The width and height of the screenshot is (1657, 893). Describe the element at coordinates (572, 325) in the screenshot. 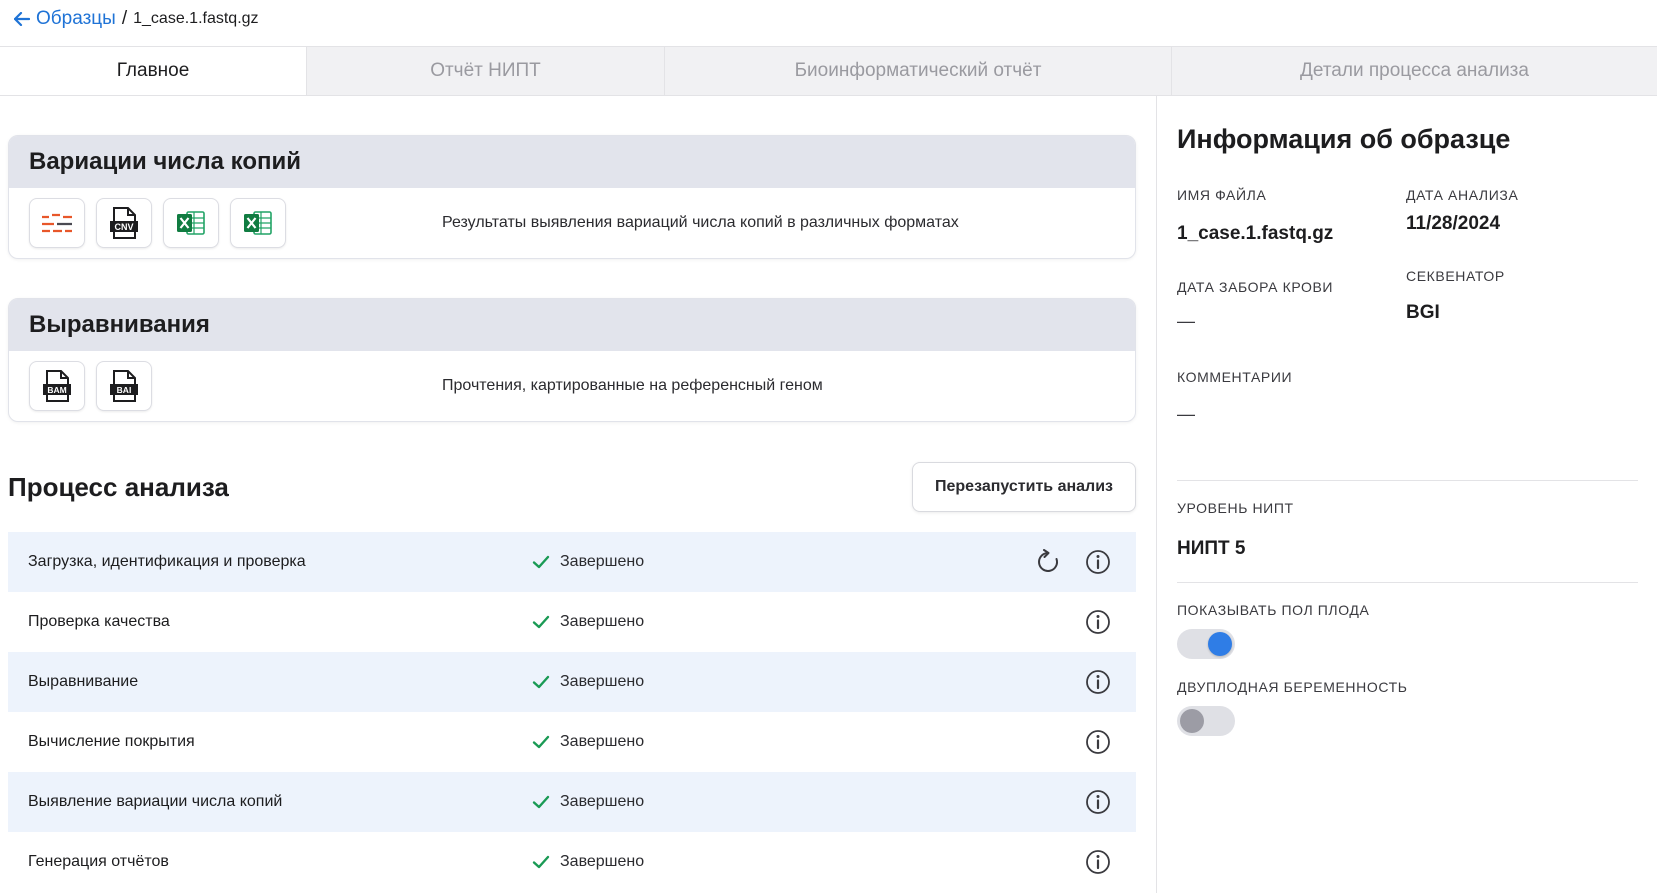

I see `alignment-card-title: Выравнивания` at that location.